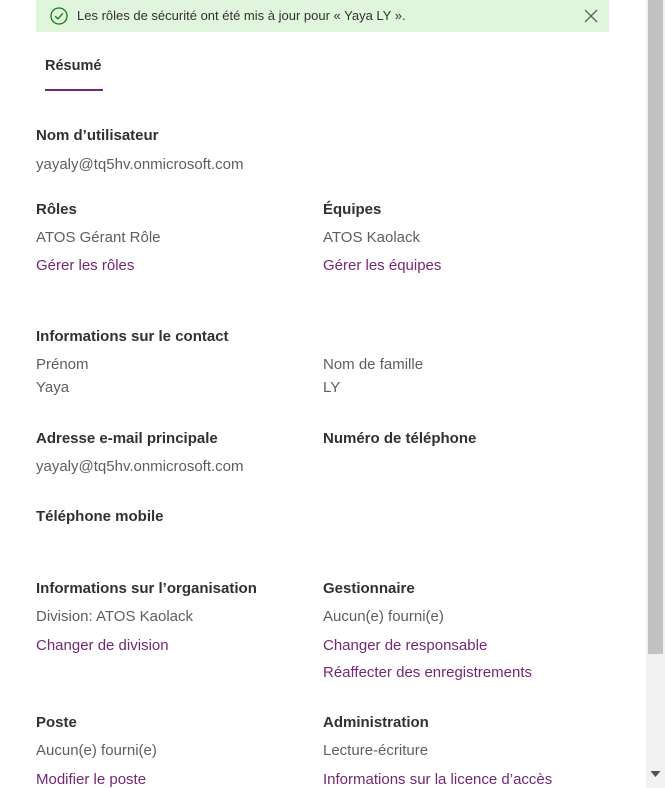 This screenshot has width=665, height=788. Describe the element at coordinates (376, 722) in the screenshot. I see `administration-heading: Administration` at that location.